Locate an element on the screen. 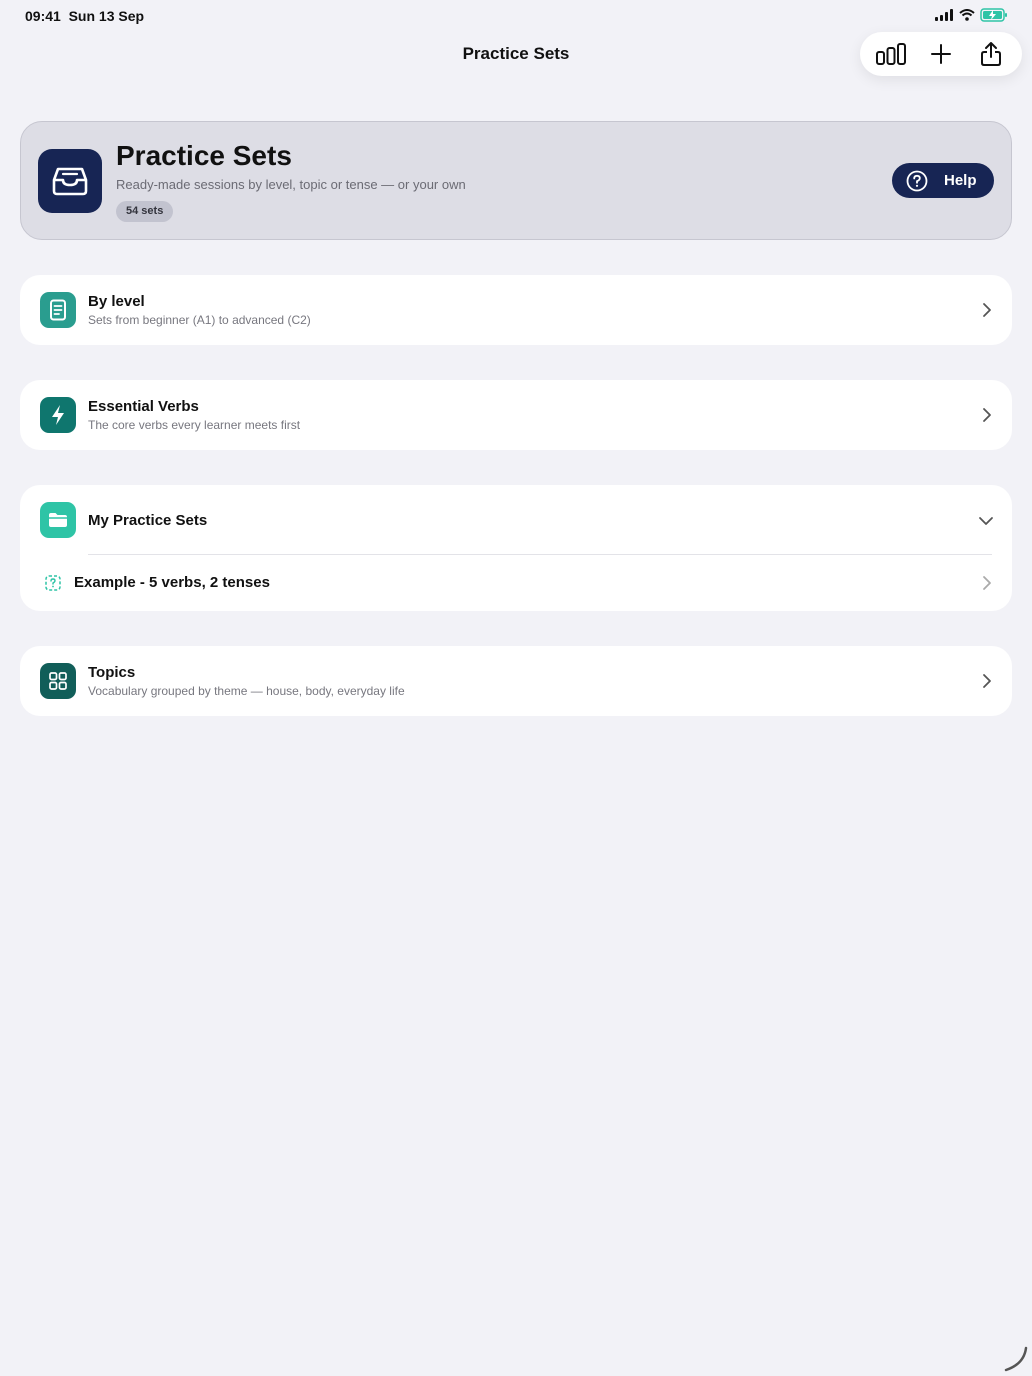 The height and width of the screenshot is (1376, 1032). inbox-tray-icon is located at coordinates (70, 181).